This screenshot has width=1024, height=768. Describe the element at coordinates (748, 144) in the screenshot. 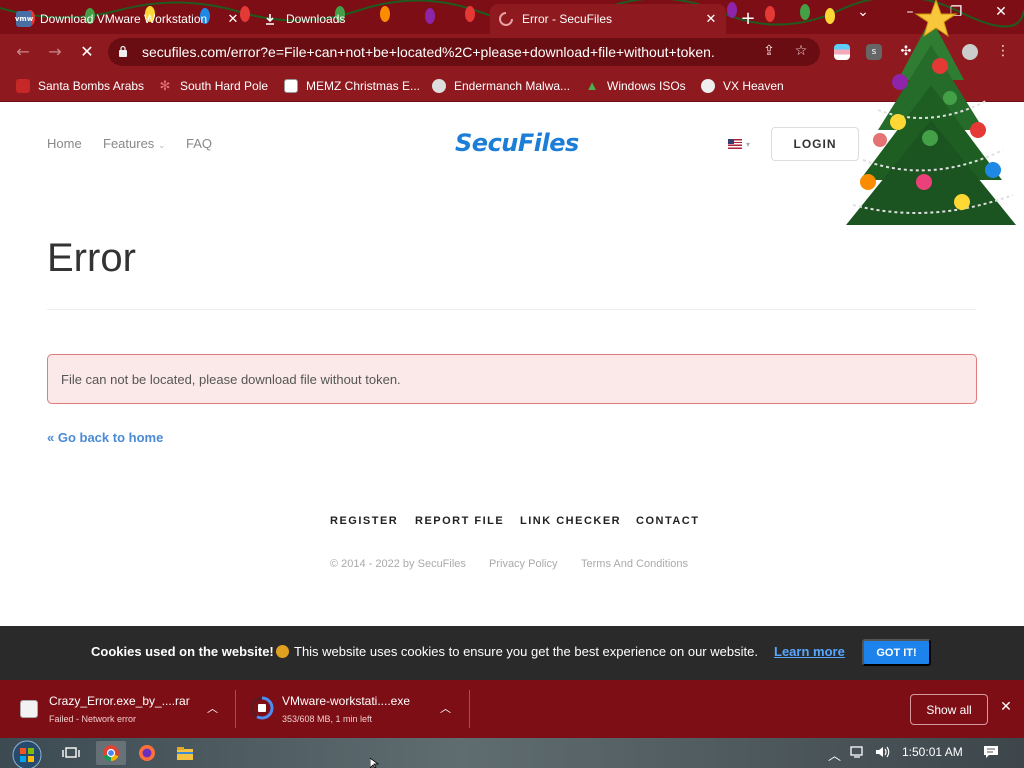

I see `chevron-down-icon: ▾` at that location.